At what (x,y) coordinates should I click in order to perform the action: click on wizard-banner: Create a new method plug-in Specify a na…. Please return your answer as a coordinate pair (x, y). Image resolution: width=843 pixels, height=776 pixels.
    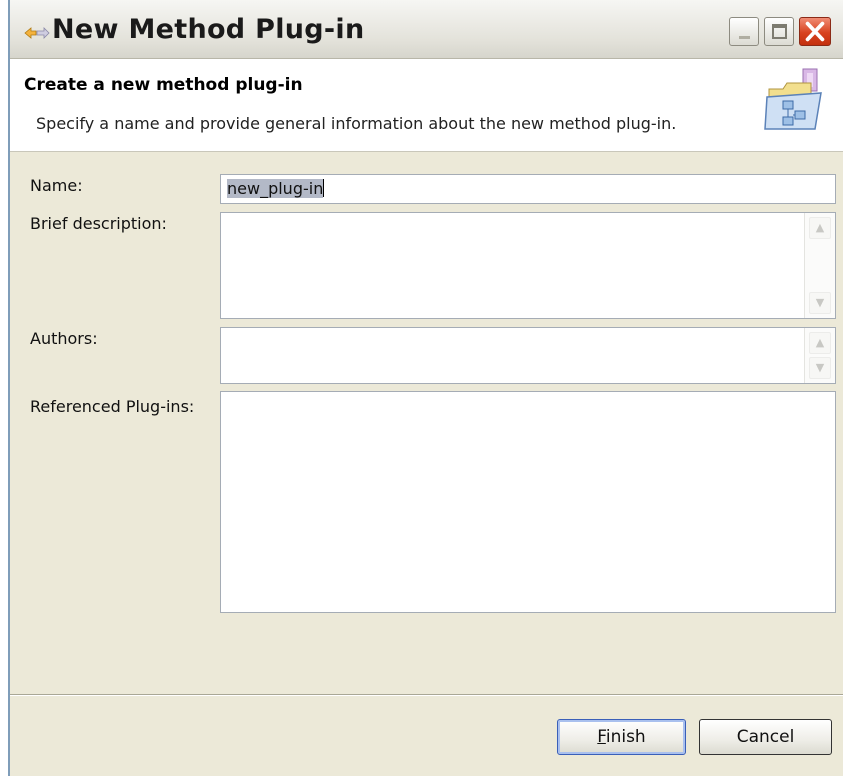
    Looking at the image, I should click on (426, 105).